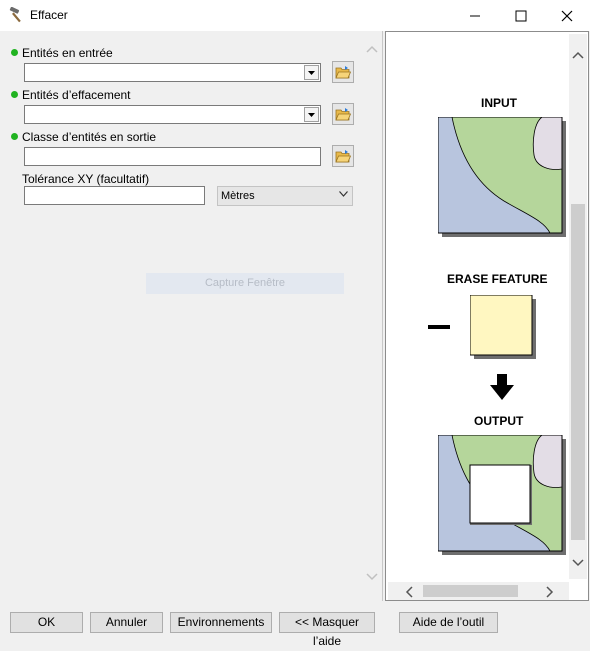  Describe the element at coordinates (49, 15) in the screenshot. I see `window-title: Effacer` at that location.